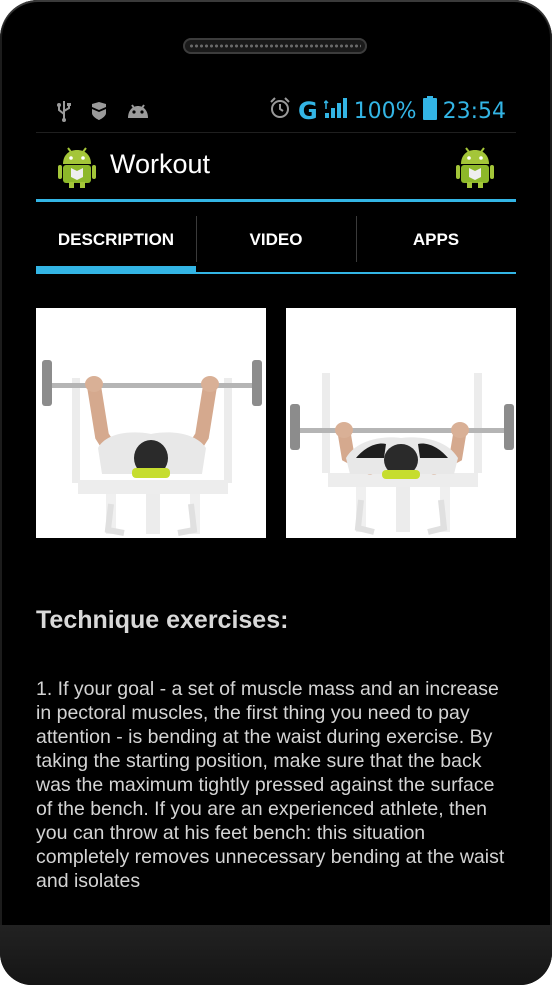 The width and height of the screenshot is (552, 985). What do you see at coordinates (436, 244) in the screenshot?
I see `tab-apps: APPS` at bounding box center [436, 244].